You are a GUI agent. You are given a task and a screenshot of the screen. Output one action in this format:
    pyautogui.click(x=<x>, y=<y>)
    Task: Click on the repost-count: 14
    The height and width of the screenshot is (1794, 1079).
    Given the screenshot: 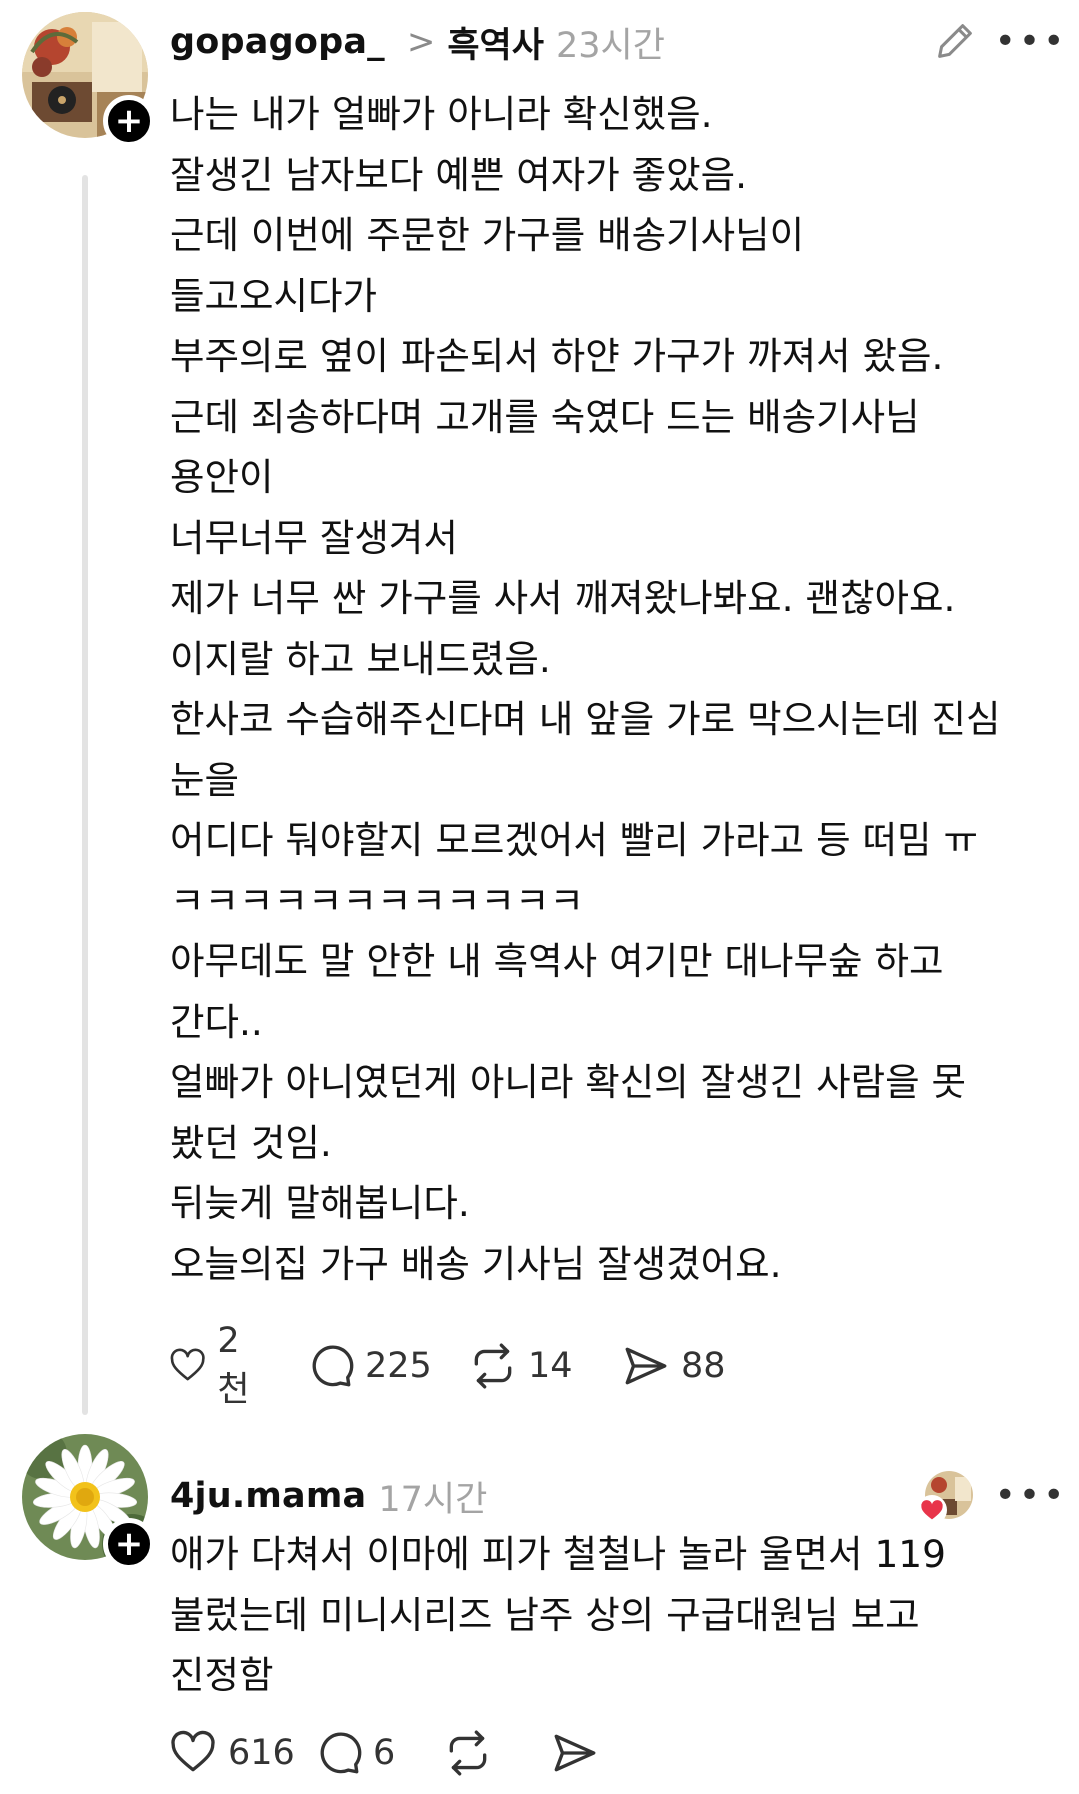 What is the action you would take?
    pyautogui.click(x=550, y=1366)
    